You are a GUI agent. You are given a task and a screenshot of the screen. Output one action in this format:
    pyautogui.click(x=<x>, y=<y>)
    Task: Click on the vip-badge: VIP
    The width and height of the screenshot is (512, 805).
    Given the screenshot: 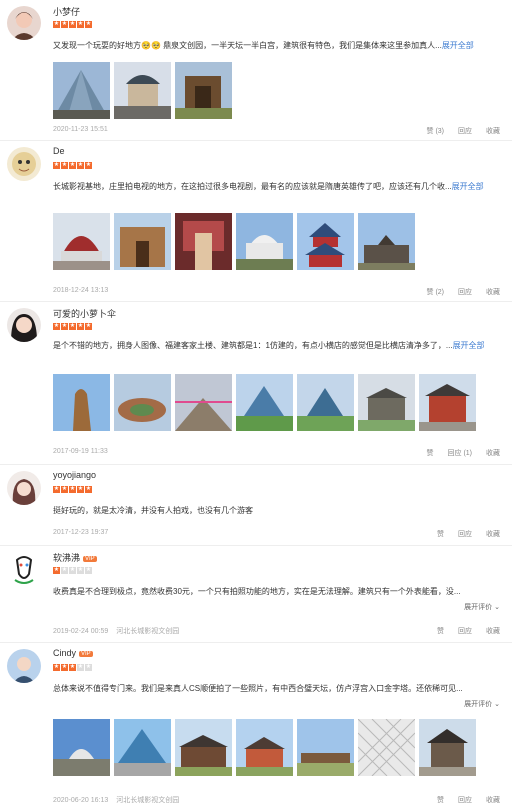 What is the action you would take?
    pyautogui.click(x=86, y=654)
    